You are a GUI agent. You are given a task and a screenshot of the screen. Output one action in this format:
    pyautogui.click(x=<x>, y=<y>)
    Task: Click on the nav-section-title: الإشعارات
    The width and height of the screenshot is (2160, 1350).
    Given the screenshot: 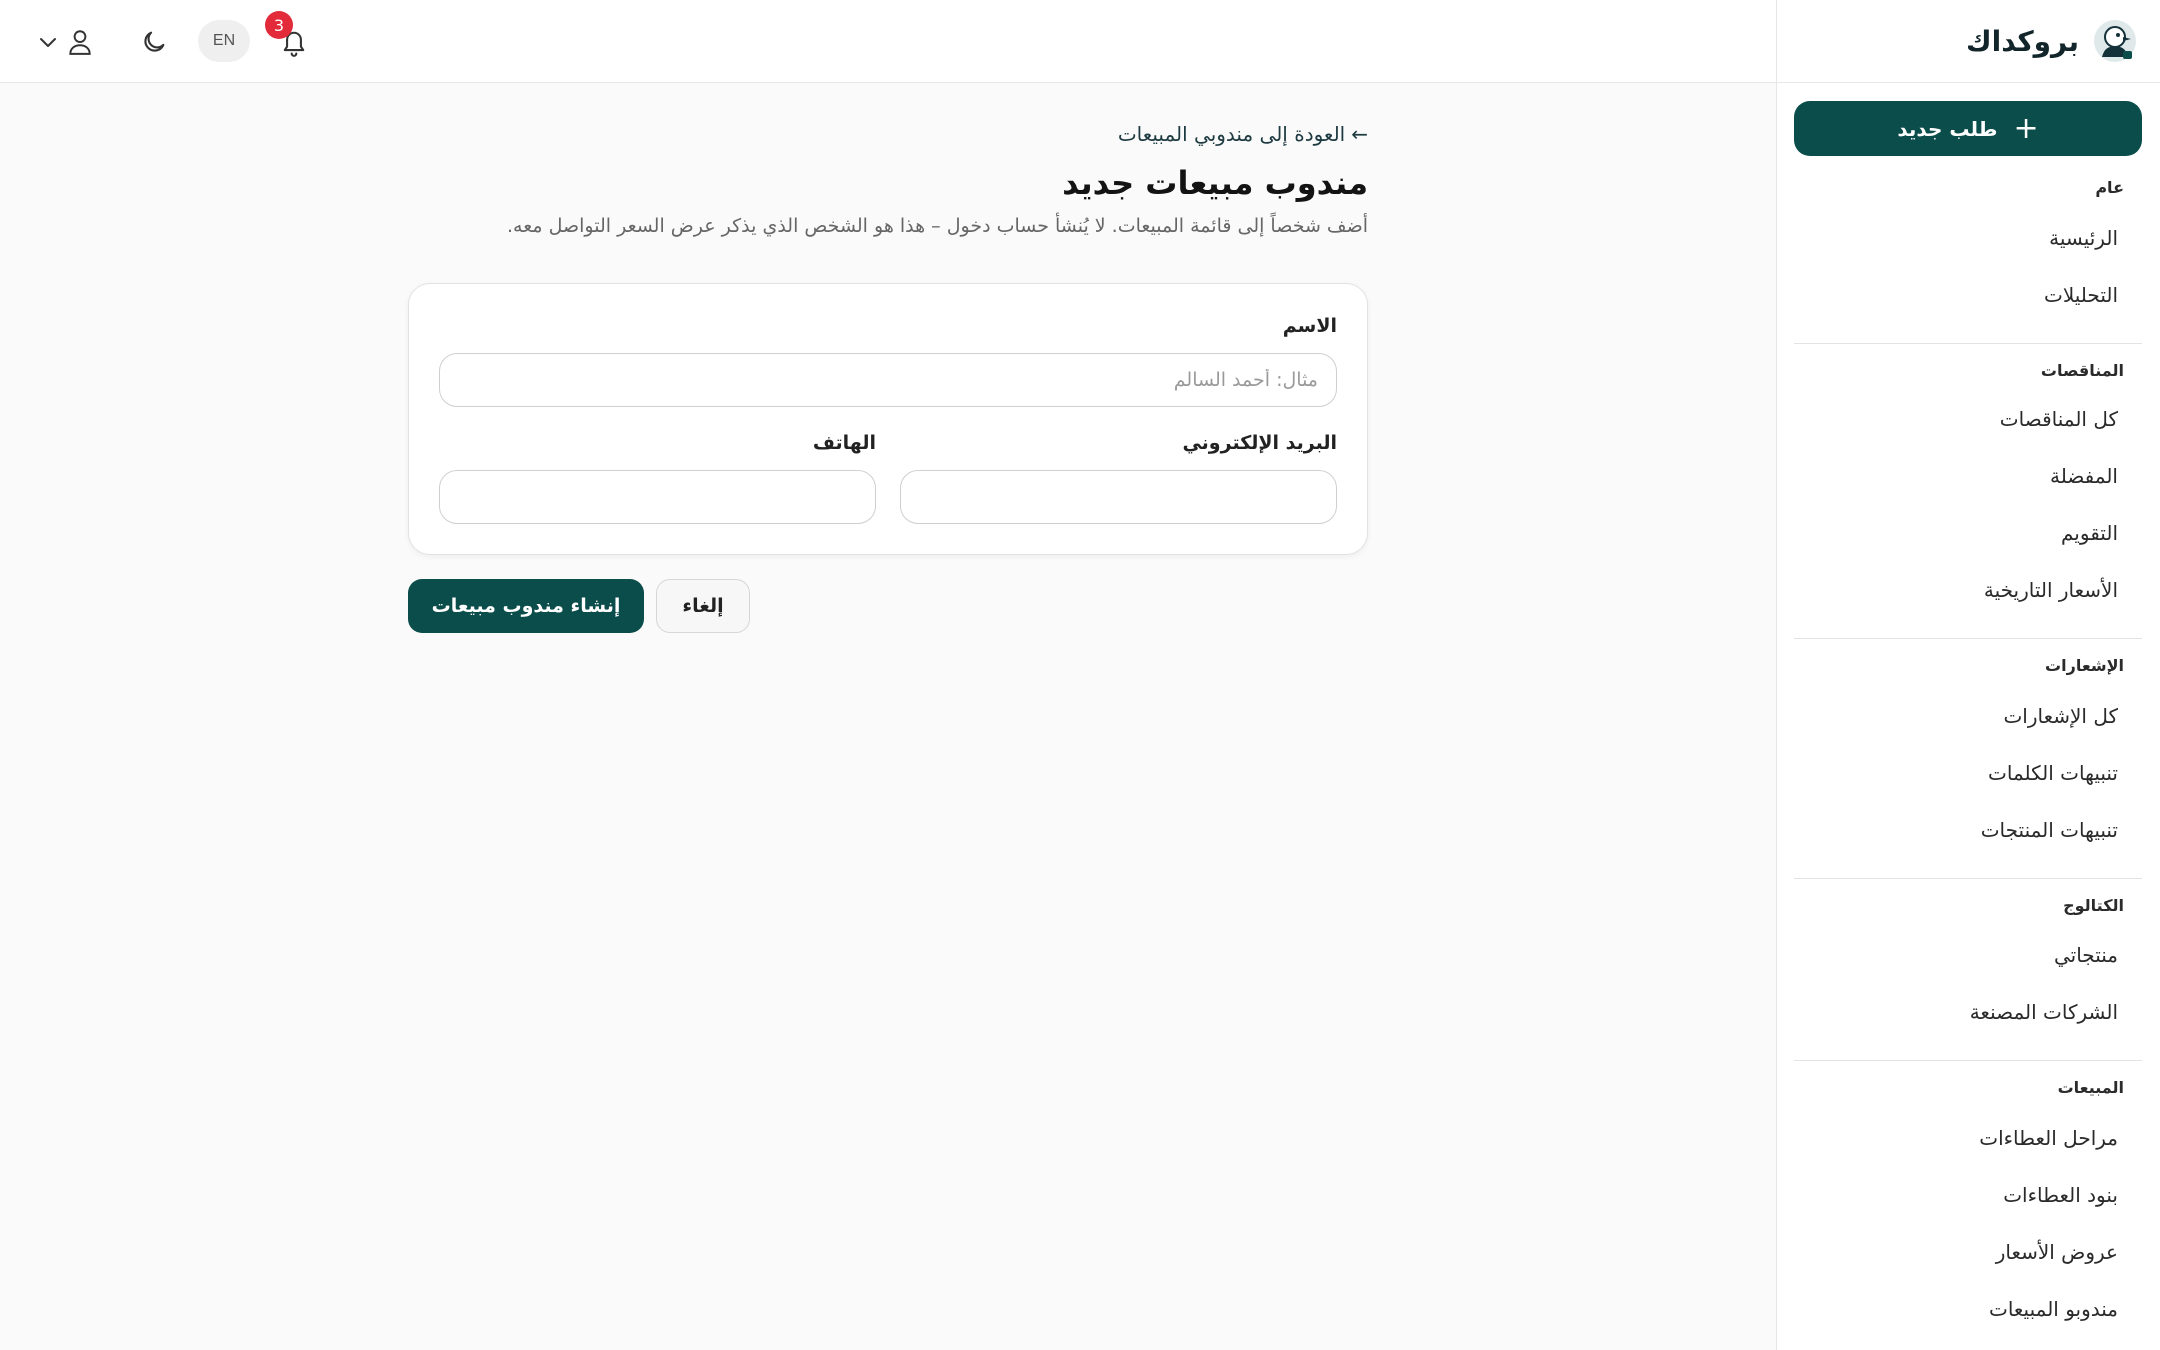 What is the action you would take?
    pyautogui.click(x=2084, y=665)
    